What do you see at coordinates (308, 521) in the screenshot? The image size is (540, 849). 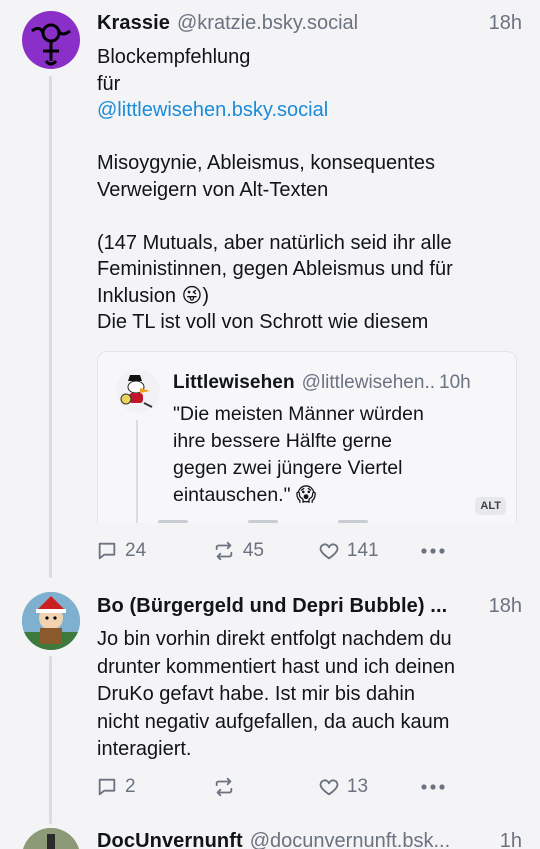 I see `quote-actions-cutoff` at bounding box center [308, 521].